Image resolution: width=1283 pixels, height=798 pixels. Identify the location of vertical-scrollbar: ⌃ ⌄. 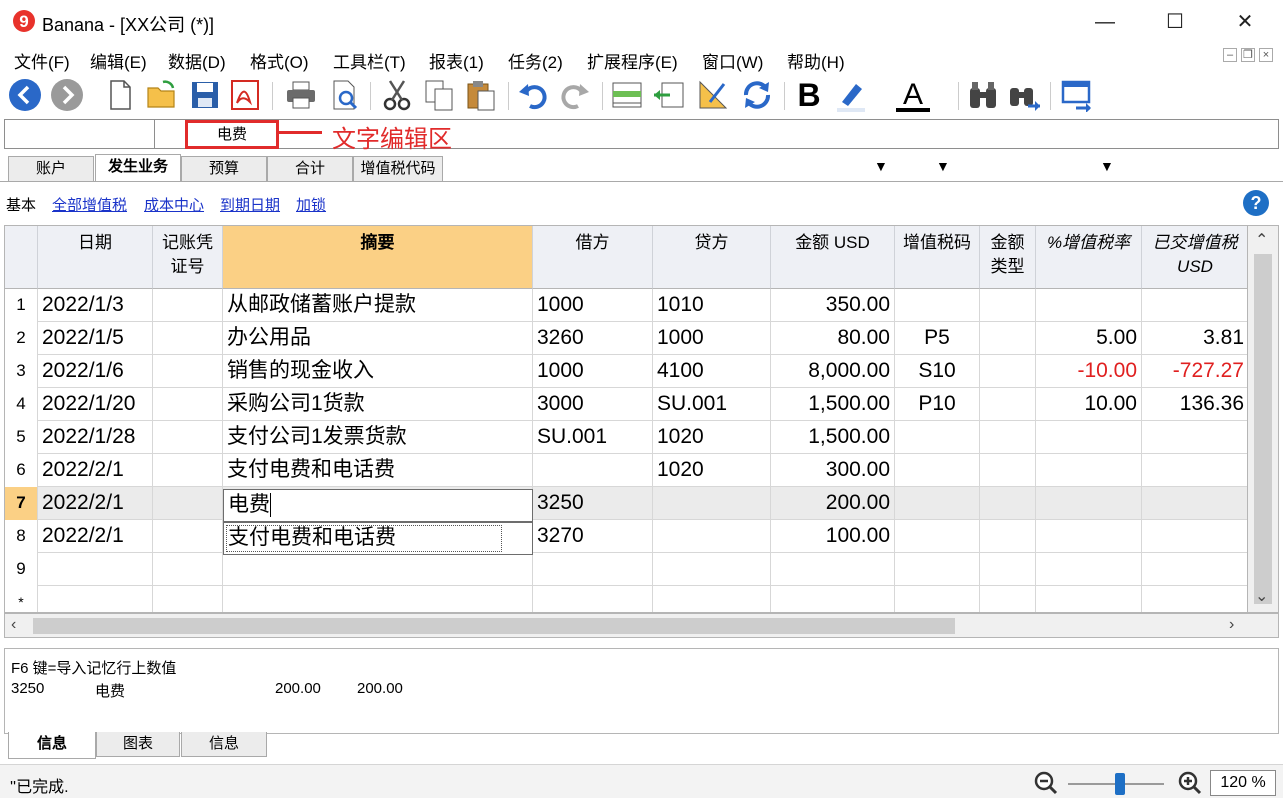
(1263, 419).